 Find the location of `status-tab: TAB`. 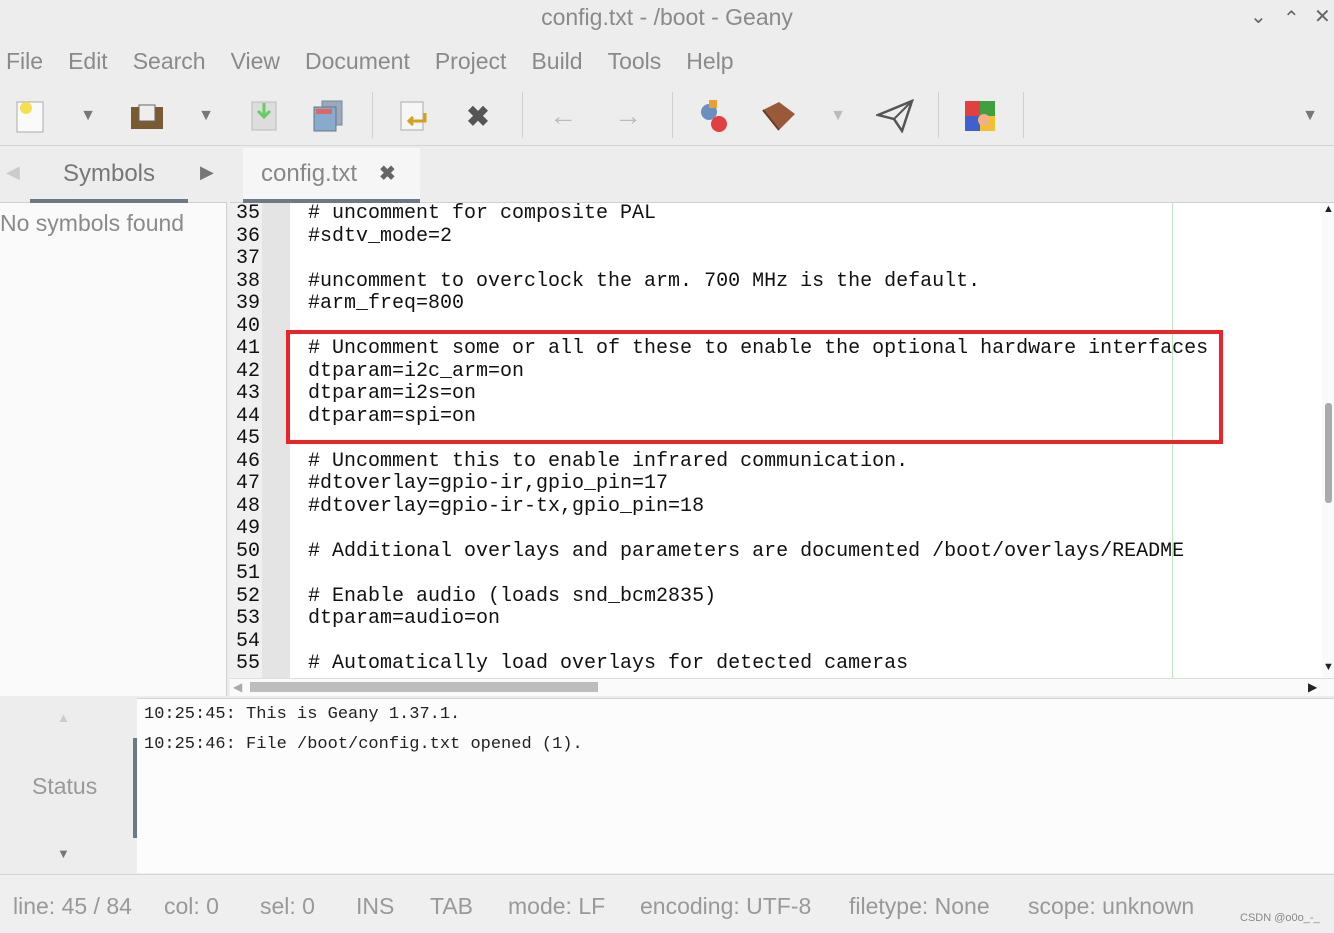

status-tab: TAB is located at coordinates (452, 906).